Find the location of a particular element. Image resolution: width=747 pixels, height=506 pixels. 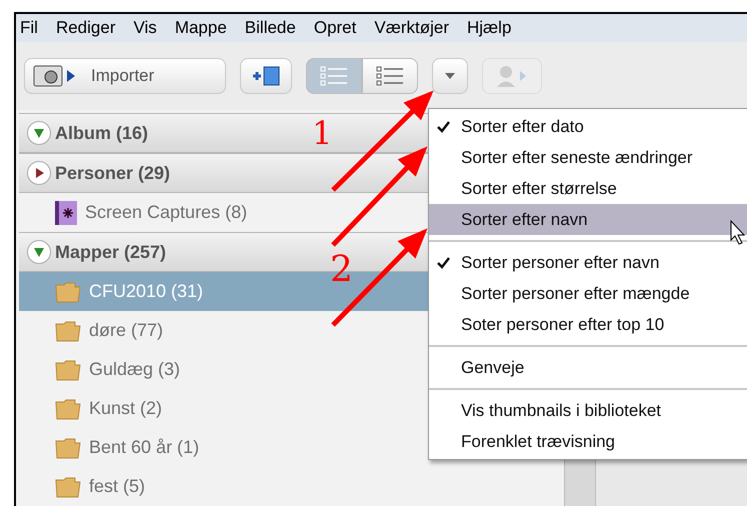

section-label: Album (16) is located at coordinates (101, 133).